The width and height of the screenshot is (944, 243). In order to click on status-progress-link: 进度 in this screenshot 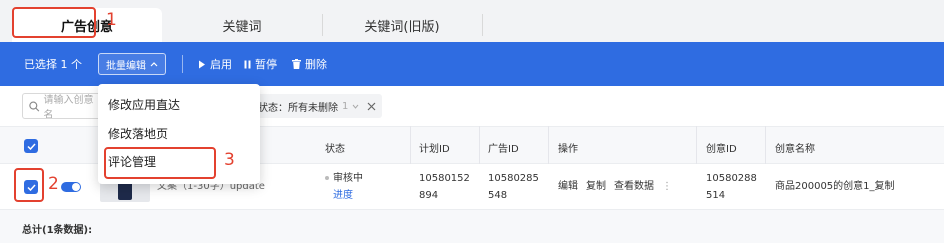, I will do `click(344, 195)`.